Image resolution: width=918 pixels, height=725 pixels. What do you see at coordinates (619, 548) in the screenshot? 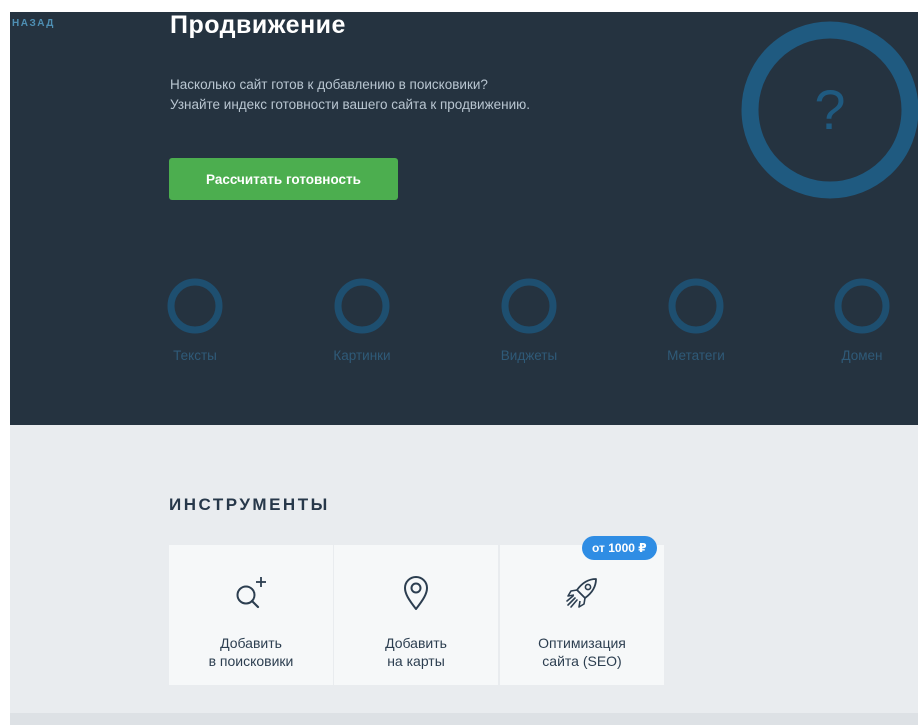
I see `price-badge: от 1000 ₽` at bounding box center [619, 548].